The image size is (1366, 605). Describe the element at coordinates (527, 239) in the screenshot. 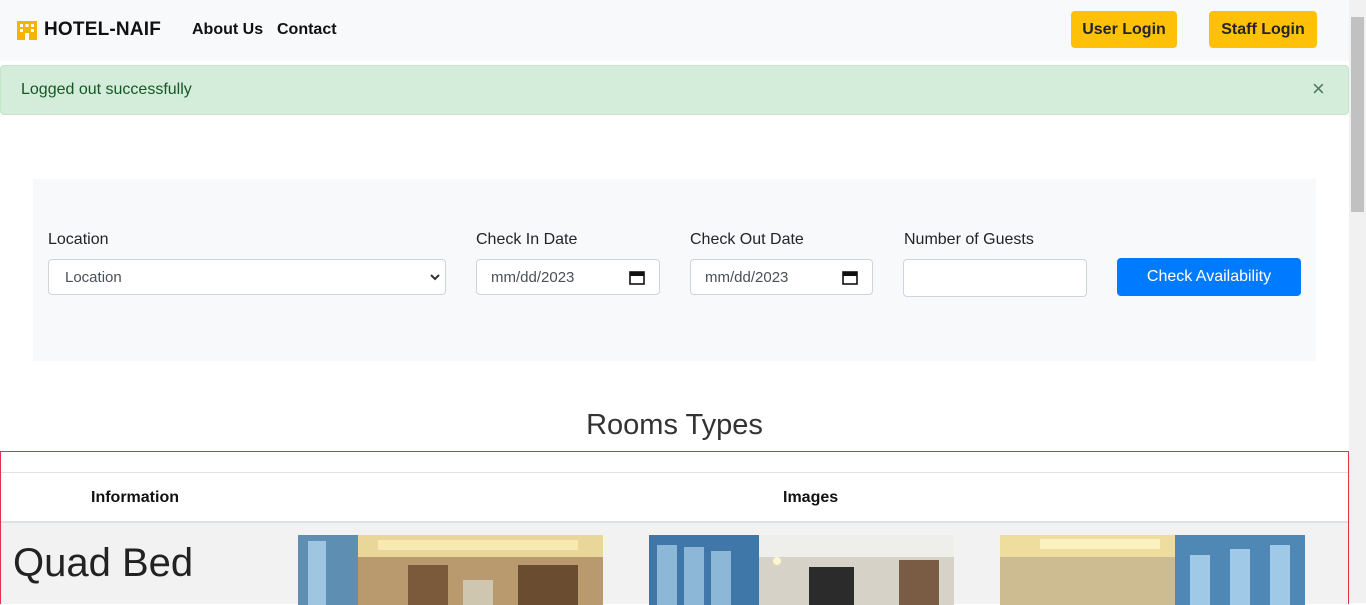

I see `checkin-label: Check In Date` at that location.